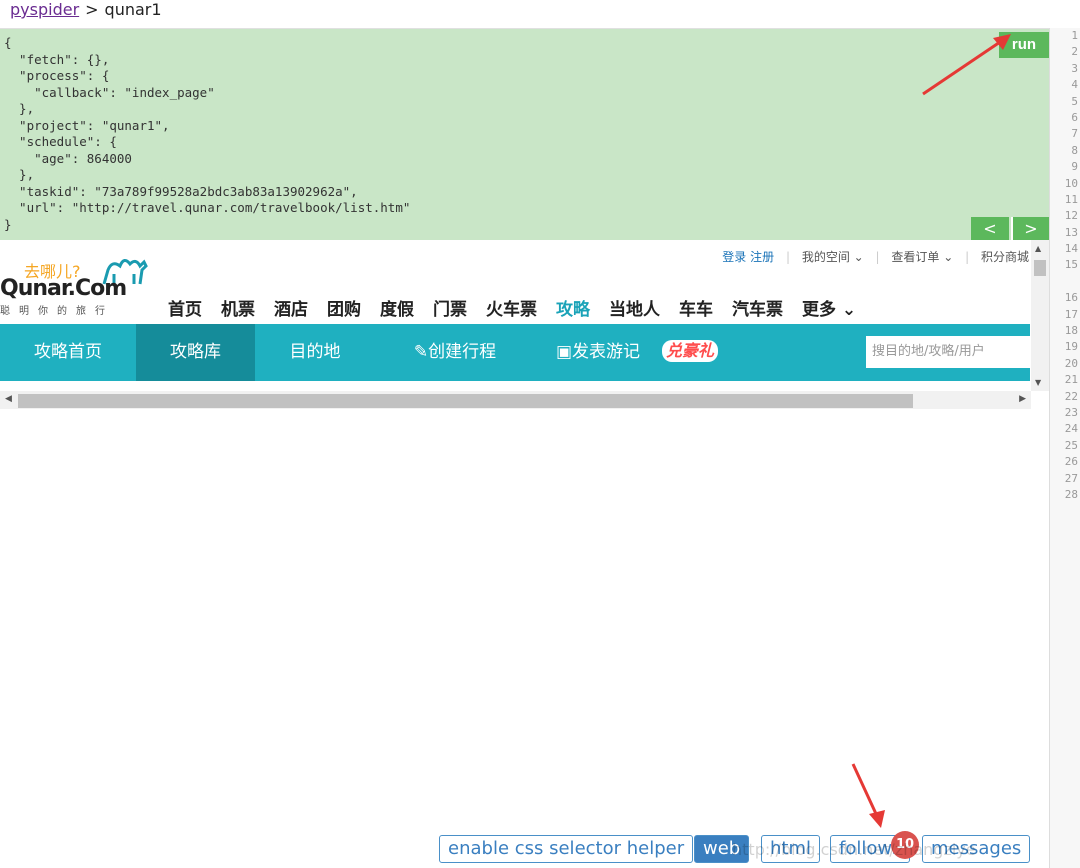 The image size is (1080, 868). I want to click on line-number: 26, so click(1071, 462).